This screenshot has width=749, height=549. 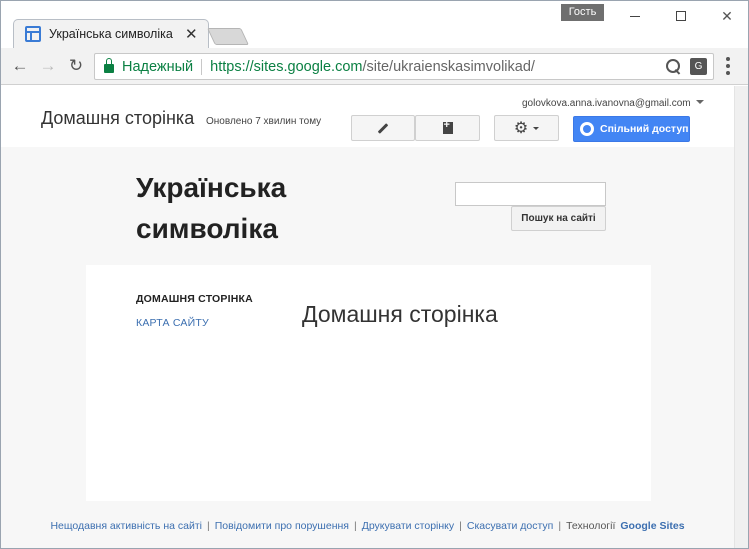 I want to click on footer-report-abuse-link: Повідомити про порушення, so click(x=282, y=526).